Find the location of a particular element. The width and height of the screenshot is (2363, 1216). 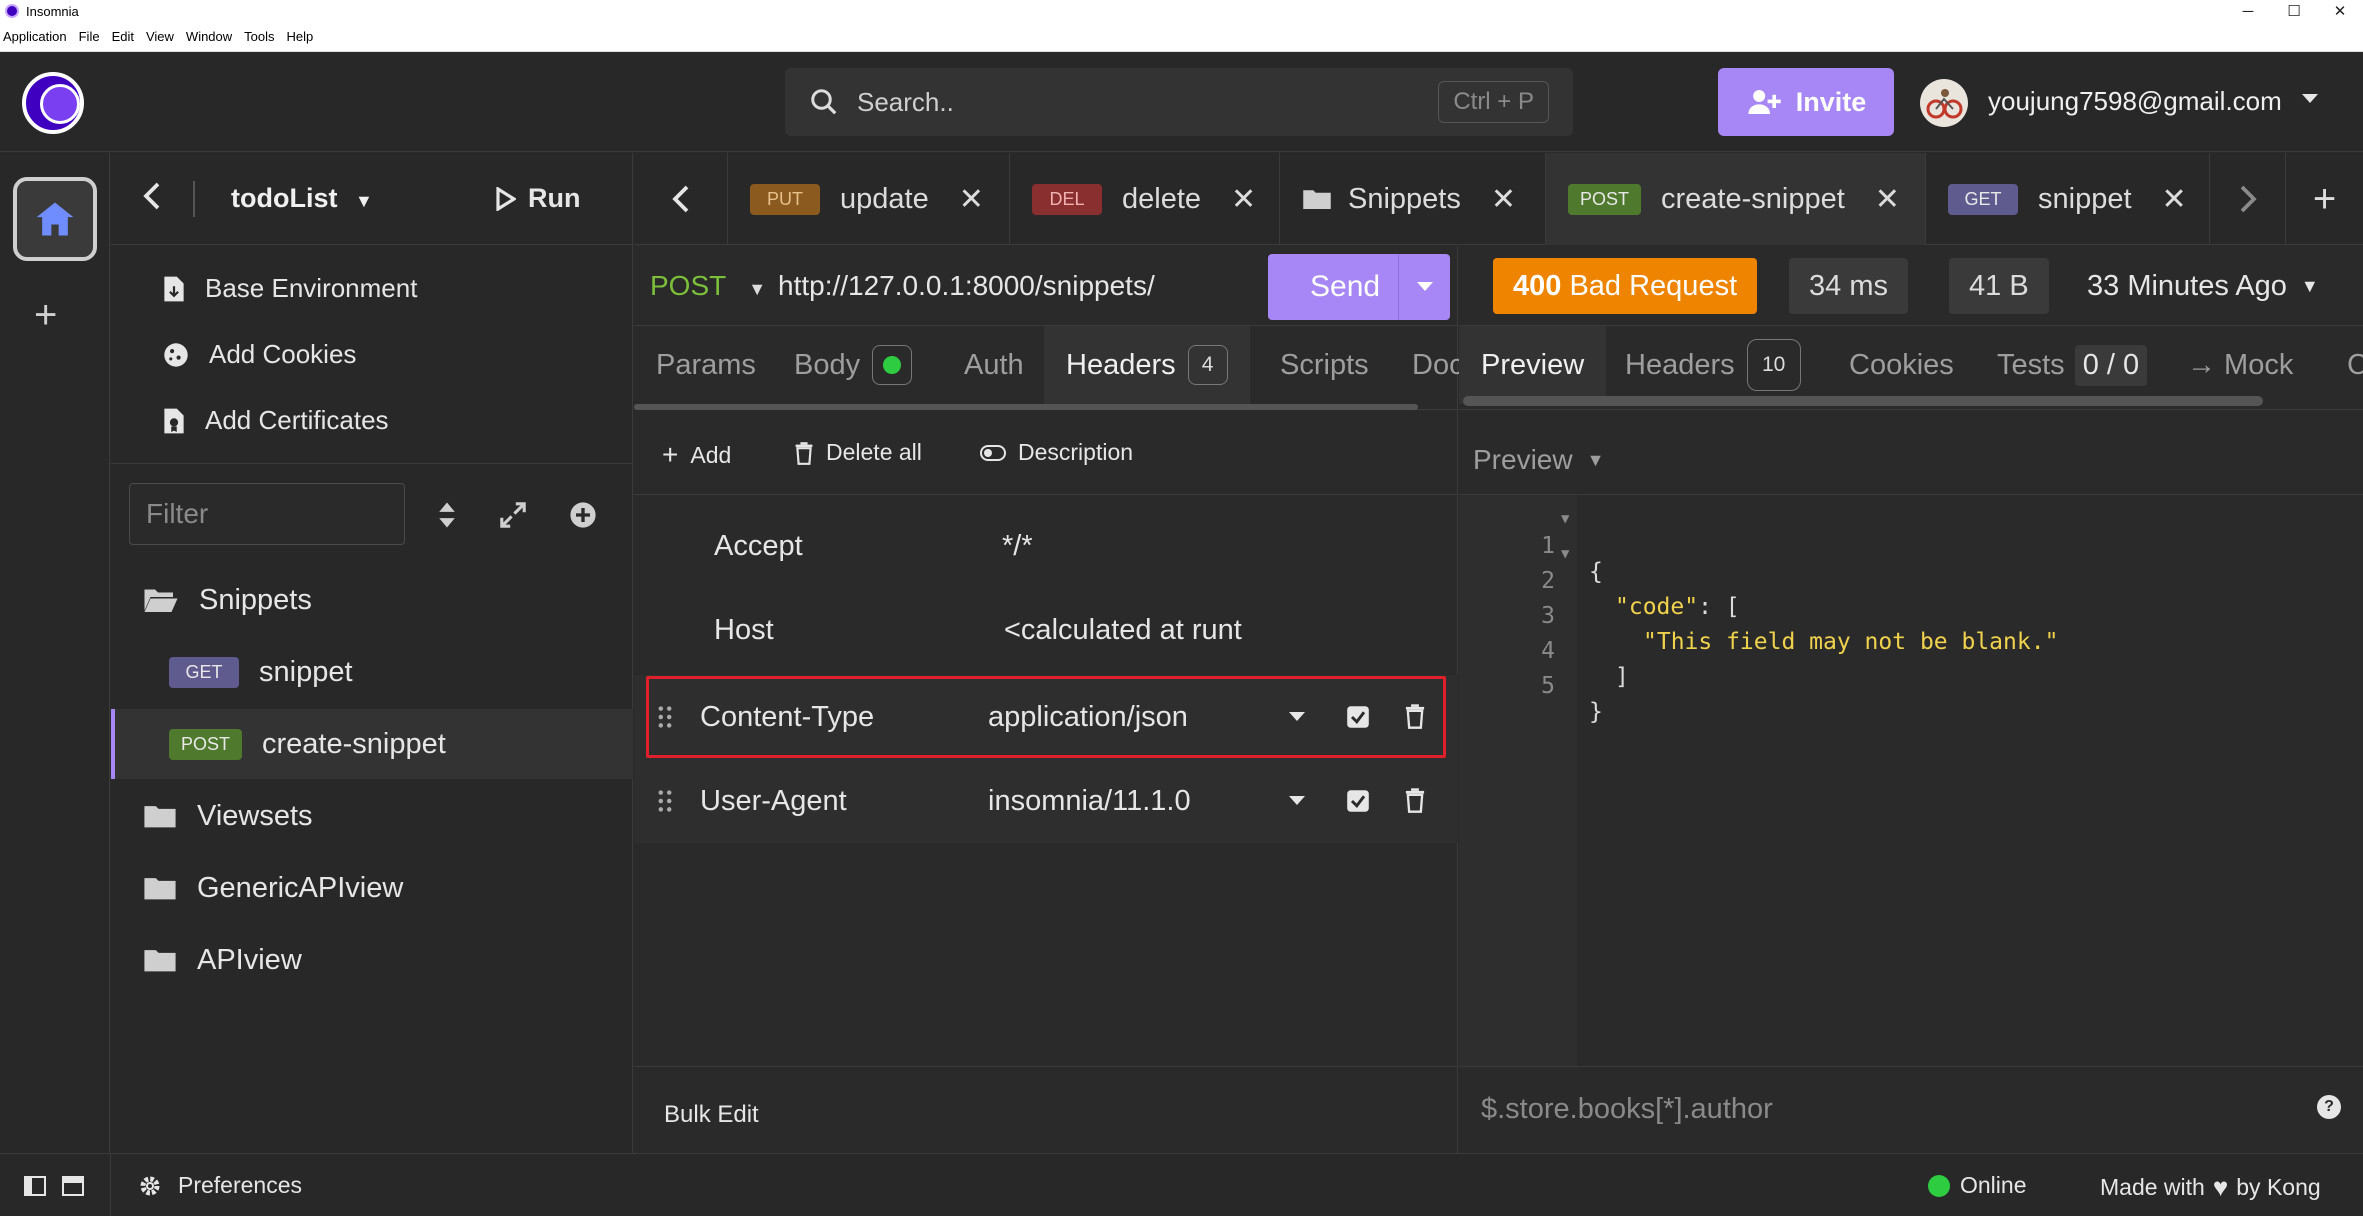

base-environment-link: Base Environment is located at coordinates (290, 288).